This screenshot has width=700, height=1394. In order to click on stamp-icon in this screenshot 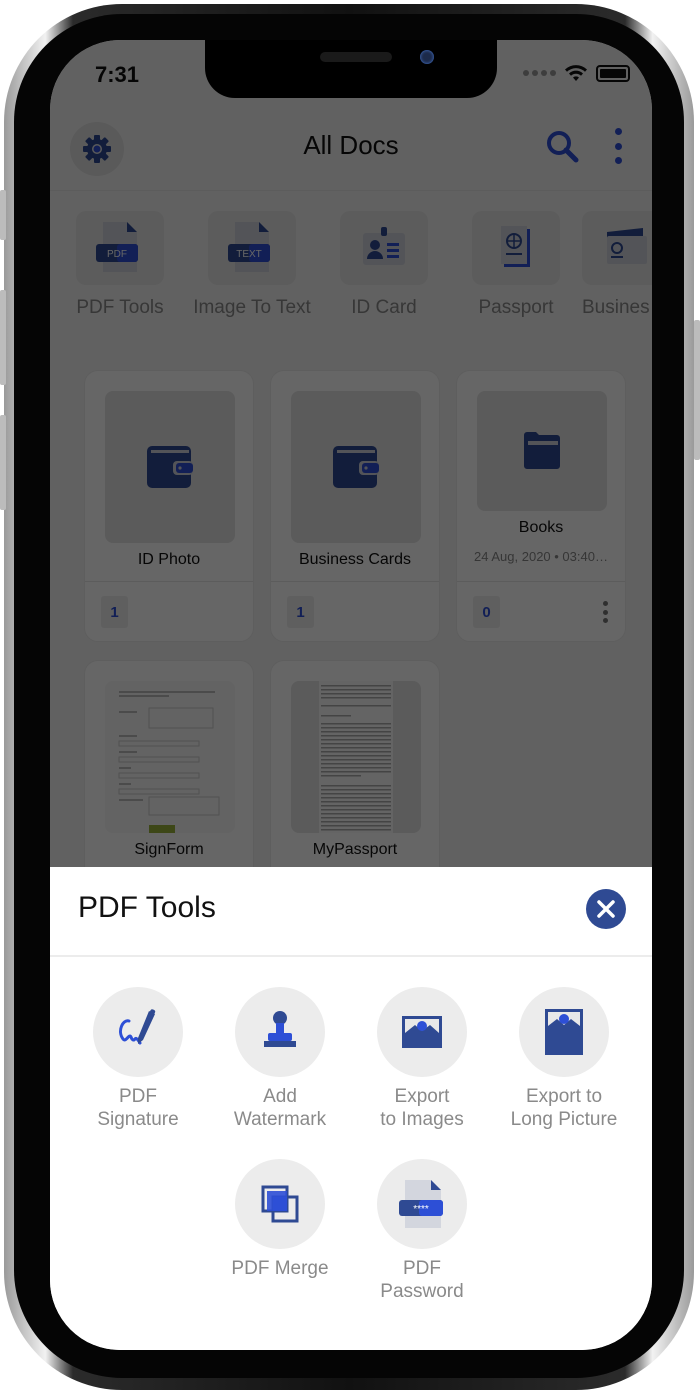, I will do `click(280, 1029)`.